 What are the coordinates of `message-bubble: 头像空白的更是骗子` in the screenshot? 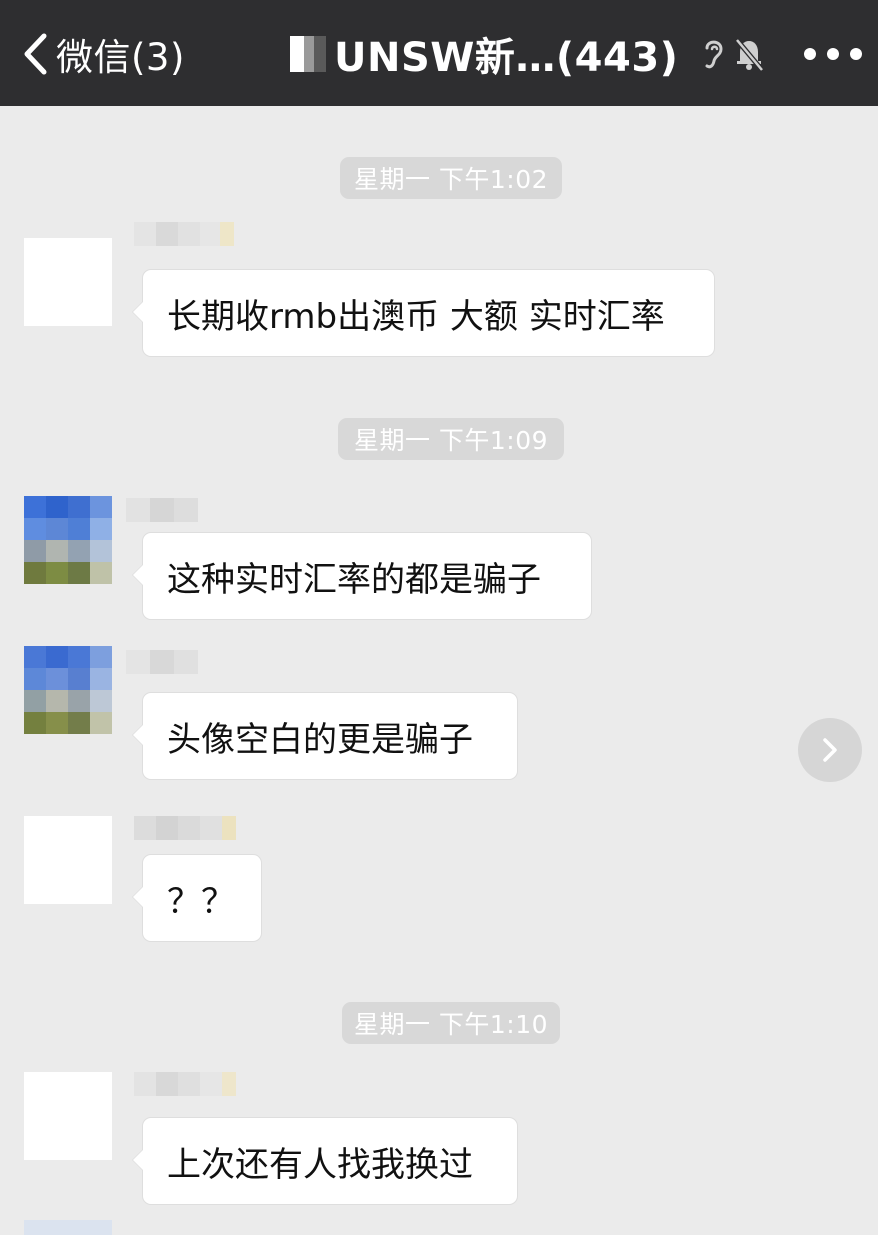 It's located at (325, 736).